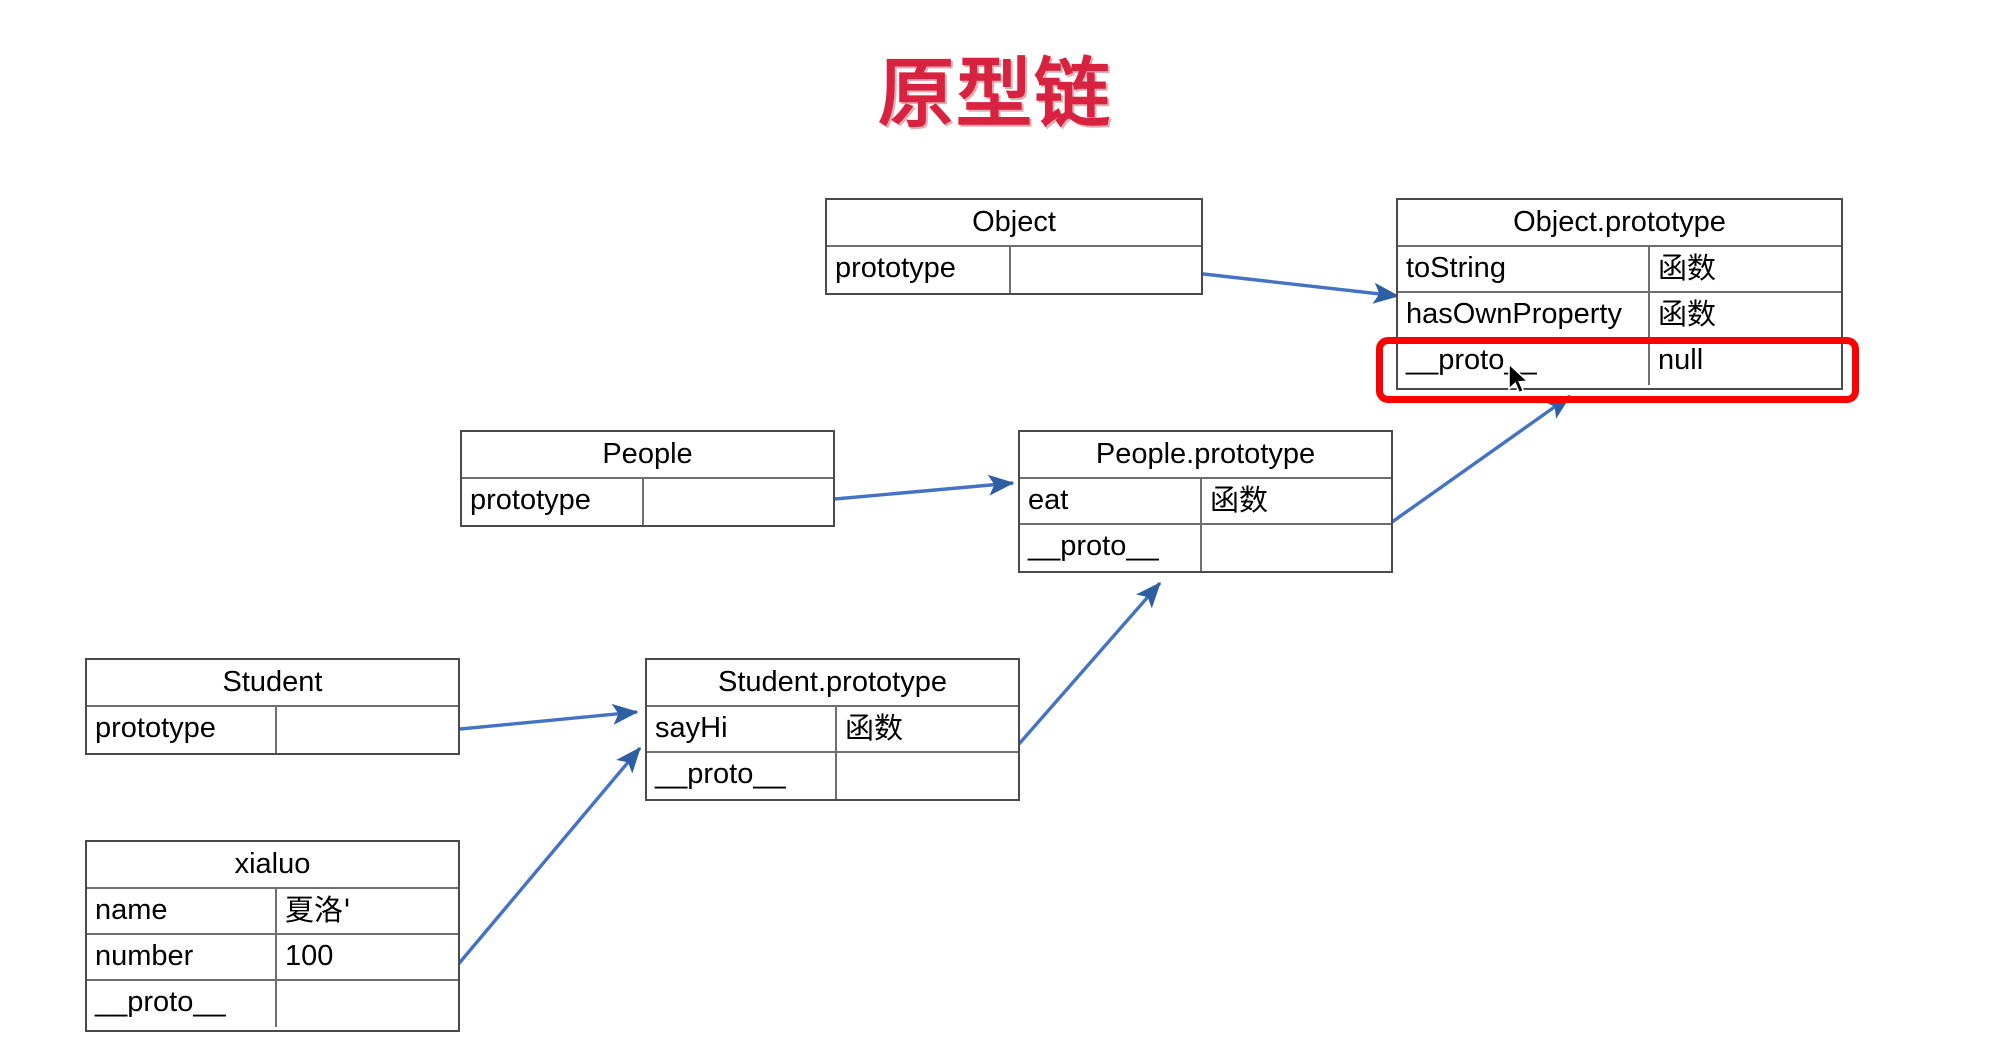 This screenshot has width=1990, height=1038. Describe the element at coordinates (182, 911) in the screenshot. I see `node-xialuo-key-name: name` at that location.